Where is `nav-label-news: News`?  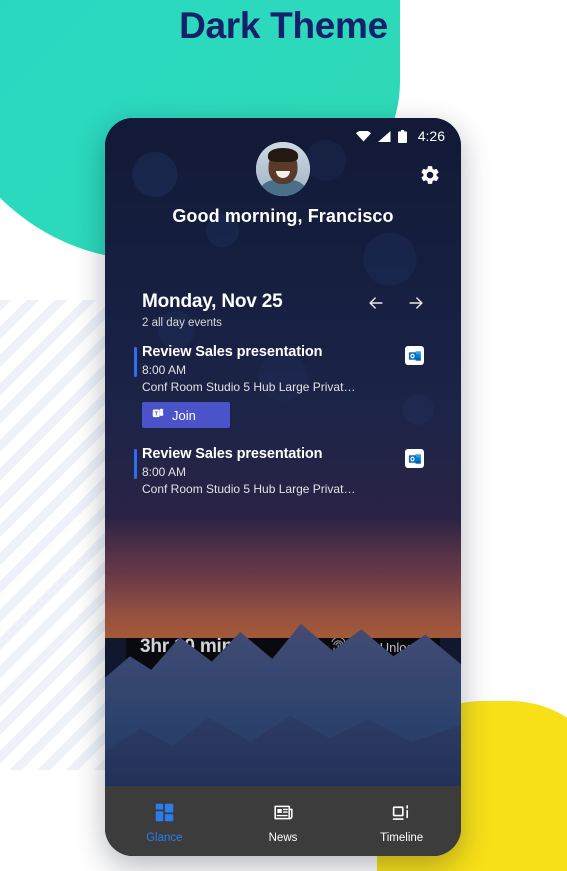
nav-label-news: News is located at coordinates (283, 838).